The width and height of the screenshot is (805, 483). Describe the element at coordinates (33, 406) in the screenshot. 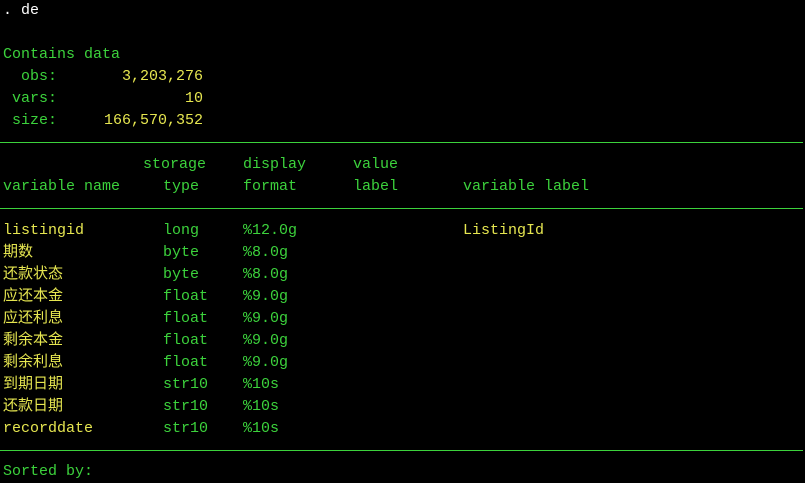

I see `variable-name: 还款日期` at that location.